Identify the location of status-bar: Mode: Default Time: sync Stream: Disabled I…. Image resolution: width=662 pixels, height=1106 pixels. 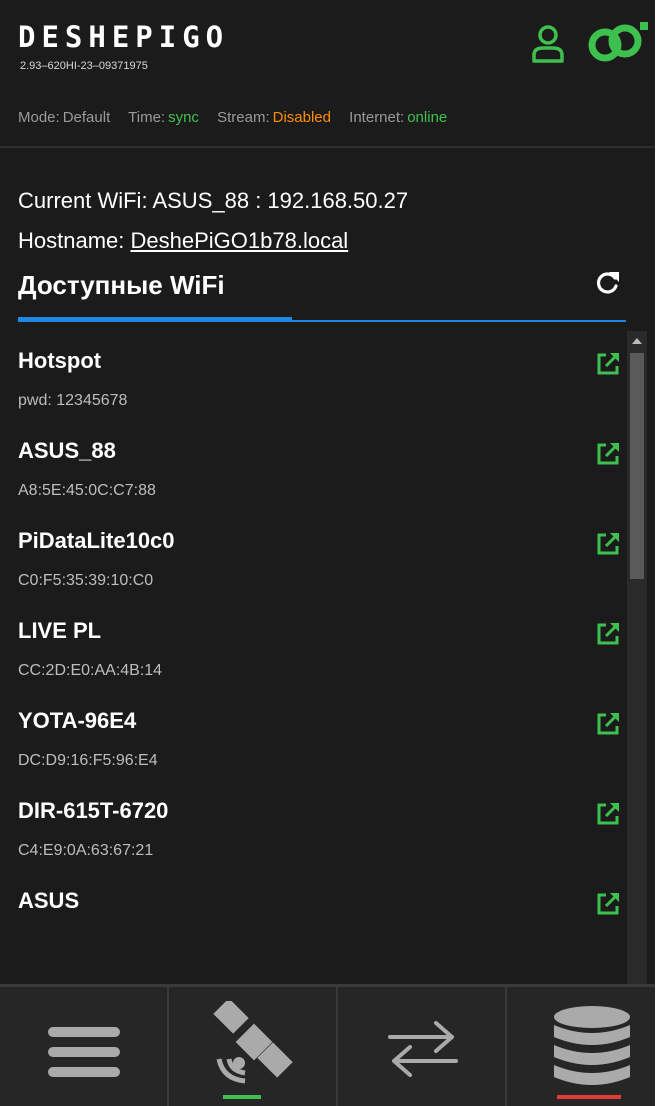
(239, 117).